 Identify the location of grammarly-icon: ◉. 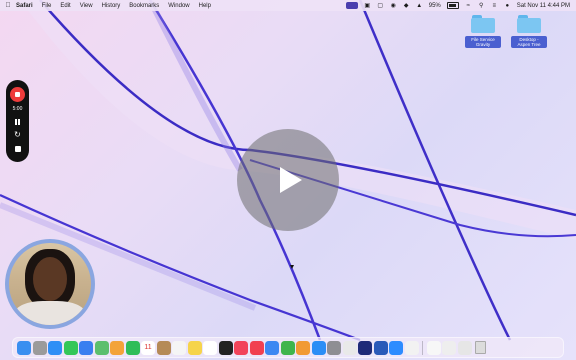
(393, 6).